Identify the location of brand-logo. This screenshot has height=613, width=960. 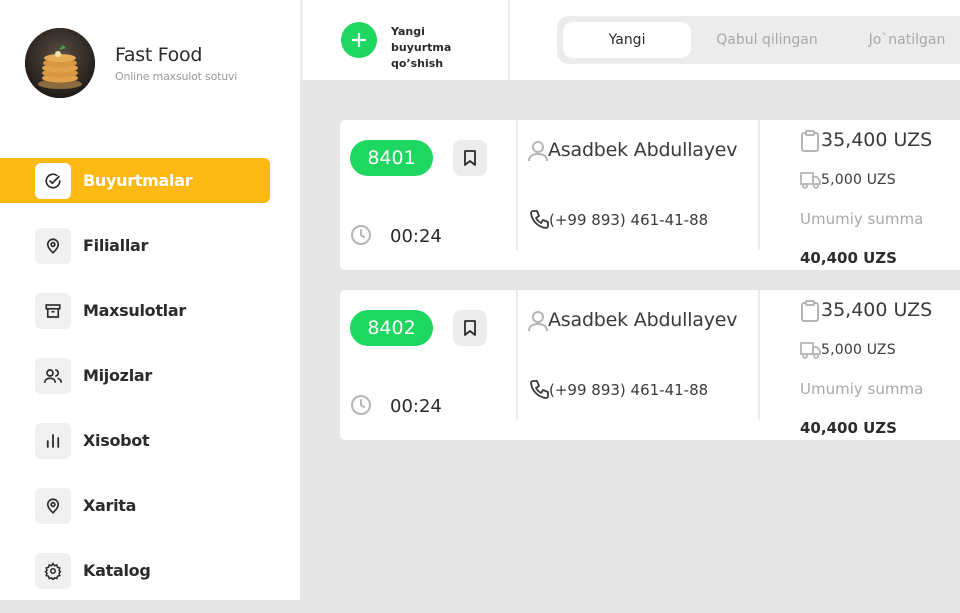
(60, 63).